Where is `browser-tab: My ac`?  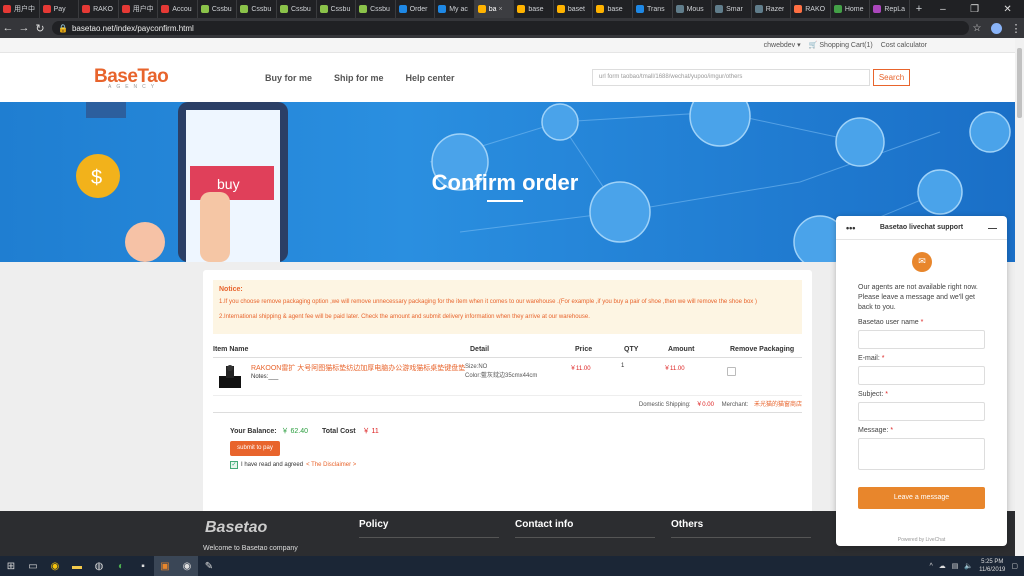 browser-tab: My ac is located at coordinates (455, 9).